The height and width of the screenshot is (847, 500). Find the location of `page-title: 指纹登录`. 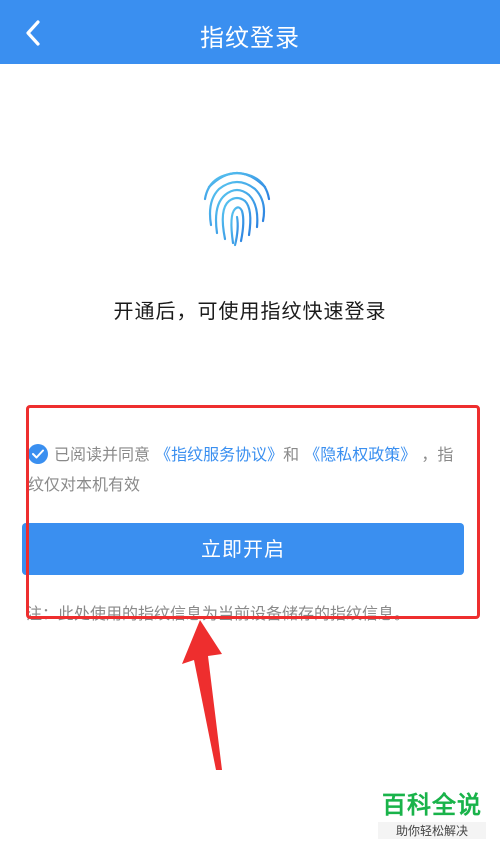

page-title: 指纹登录 is located at coordinates (250, 38).